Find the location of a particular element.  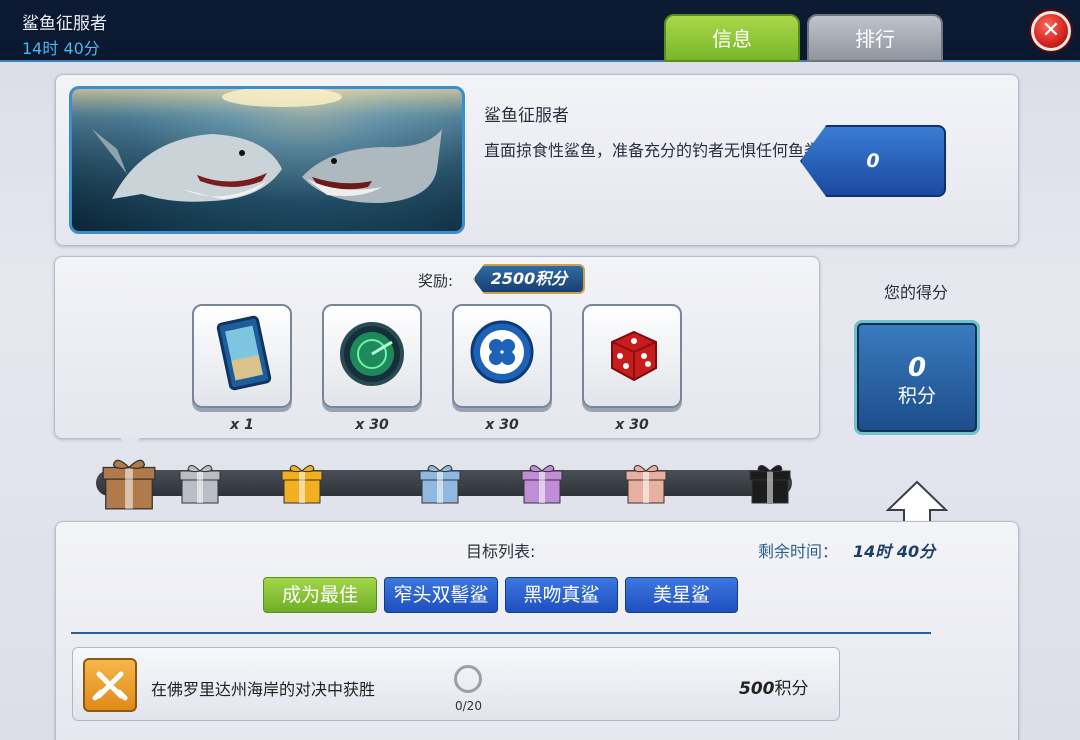

photo-card-icon is located at coordinates (244, 353).